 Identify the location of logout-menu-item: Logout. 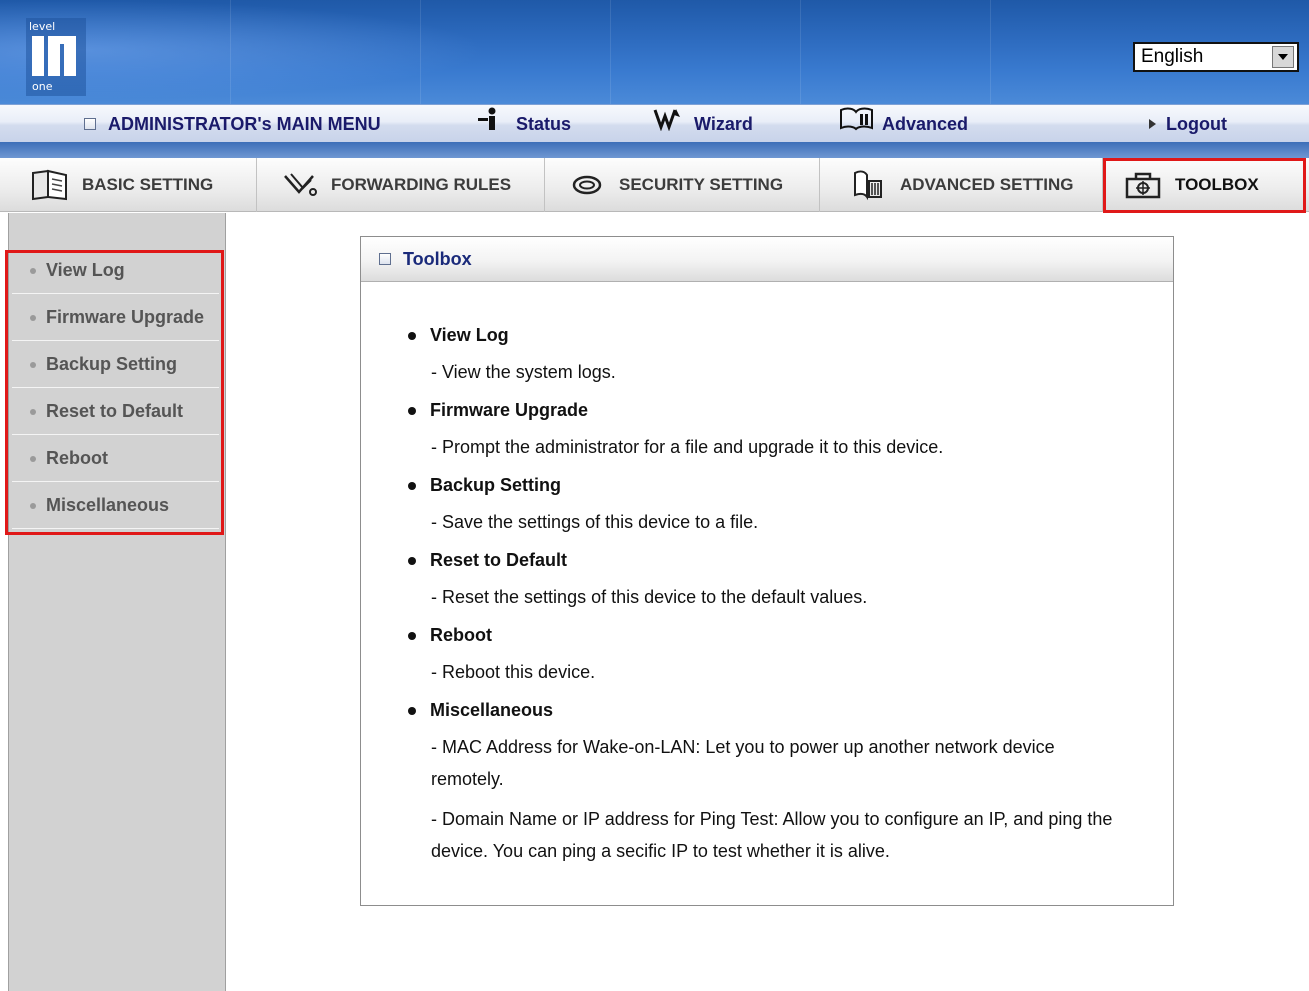
(1187, 124).